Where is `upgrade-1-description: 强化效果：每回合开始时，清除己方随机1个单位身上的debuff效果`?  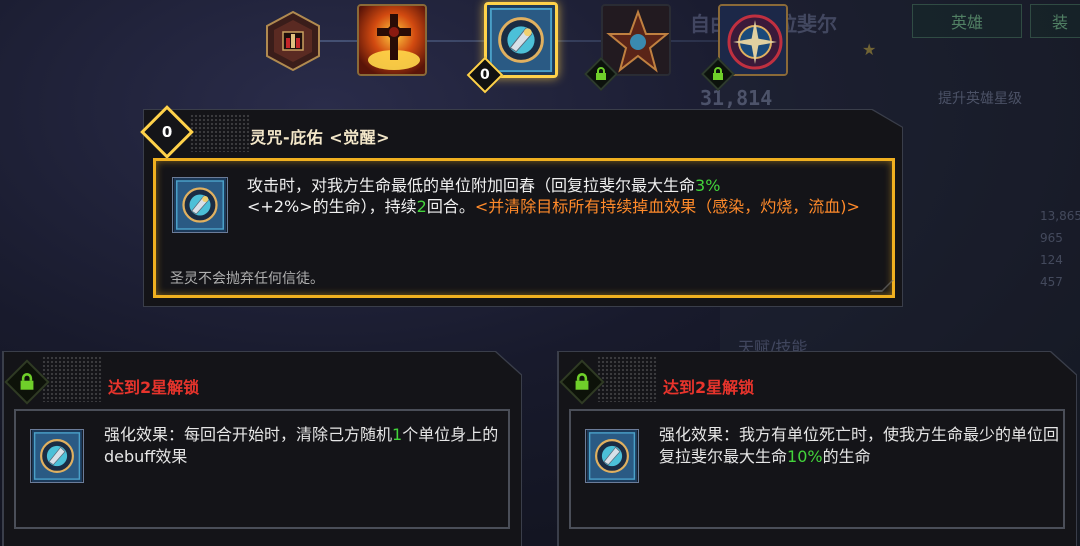 upgrade-1-description: 强化效果：每回合开始时，清除己方随机1个单位身上的debuff效果 is located at coordinates (304, 446).